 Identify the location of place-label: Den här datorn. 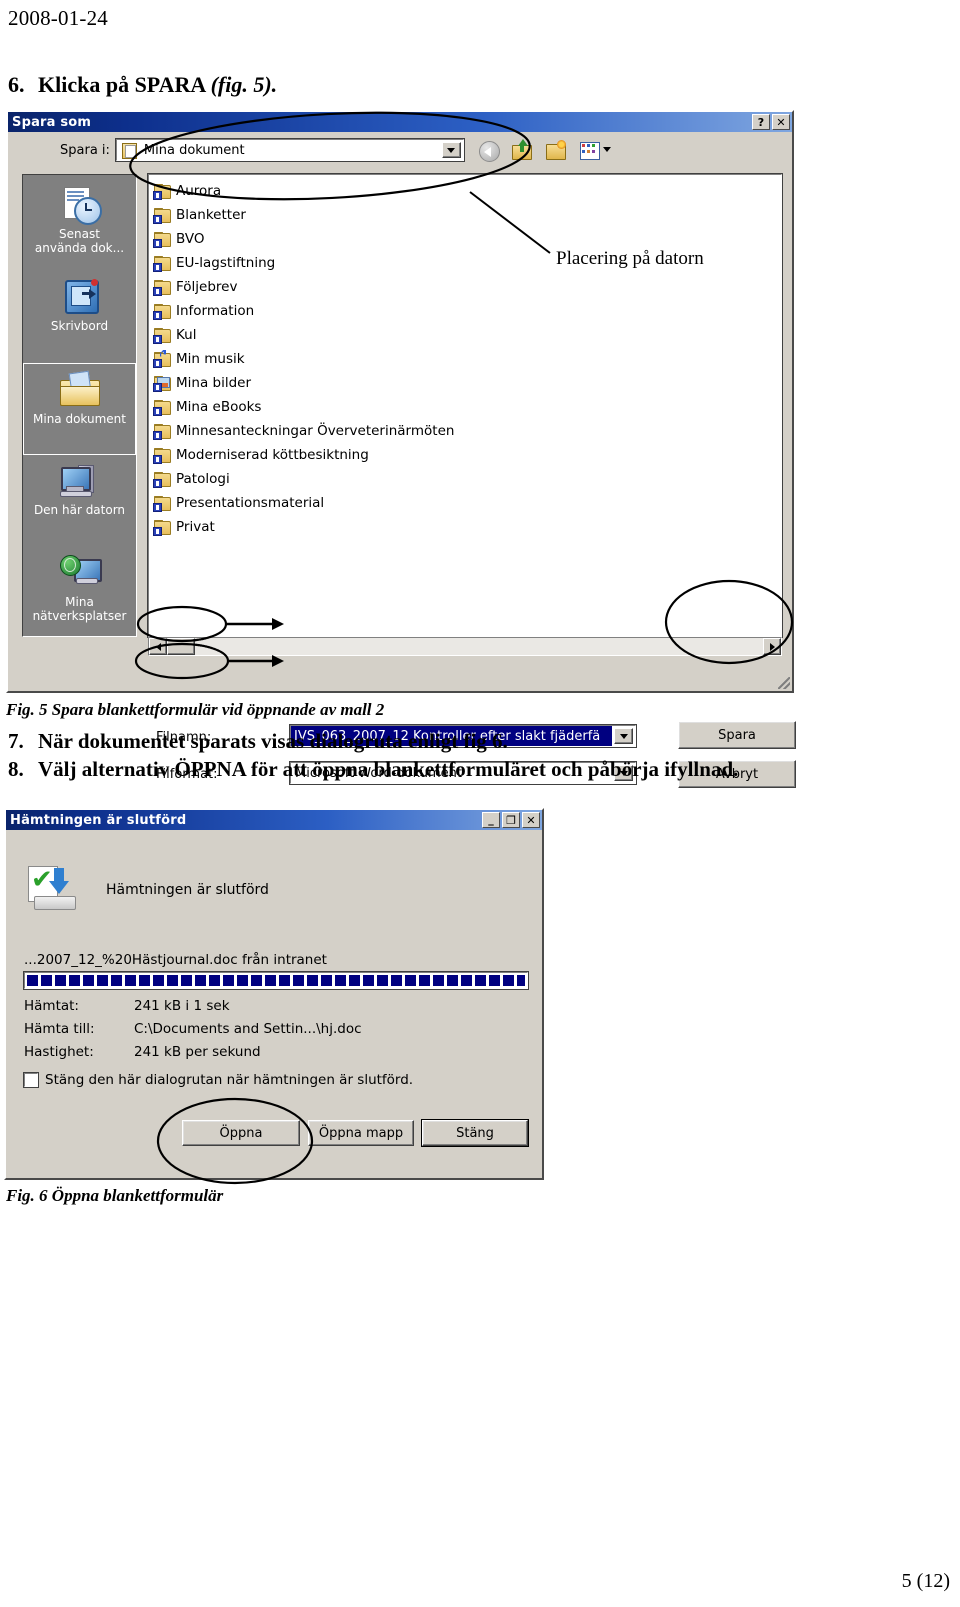
(79, 510).